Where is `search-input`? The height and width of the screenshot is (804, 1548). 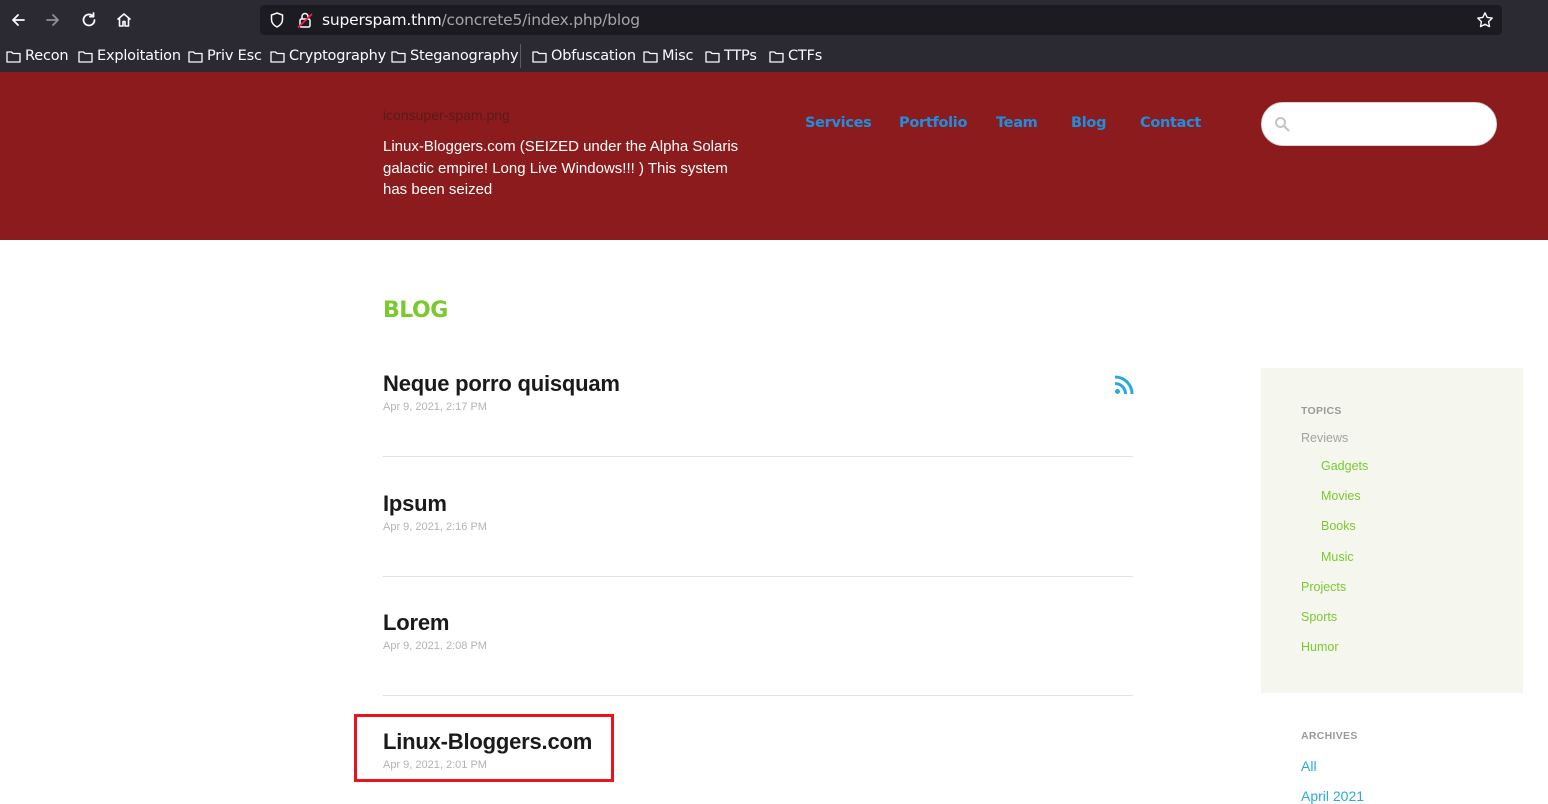
search-input is located at coordinates (1379, 124).